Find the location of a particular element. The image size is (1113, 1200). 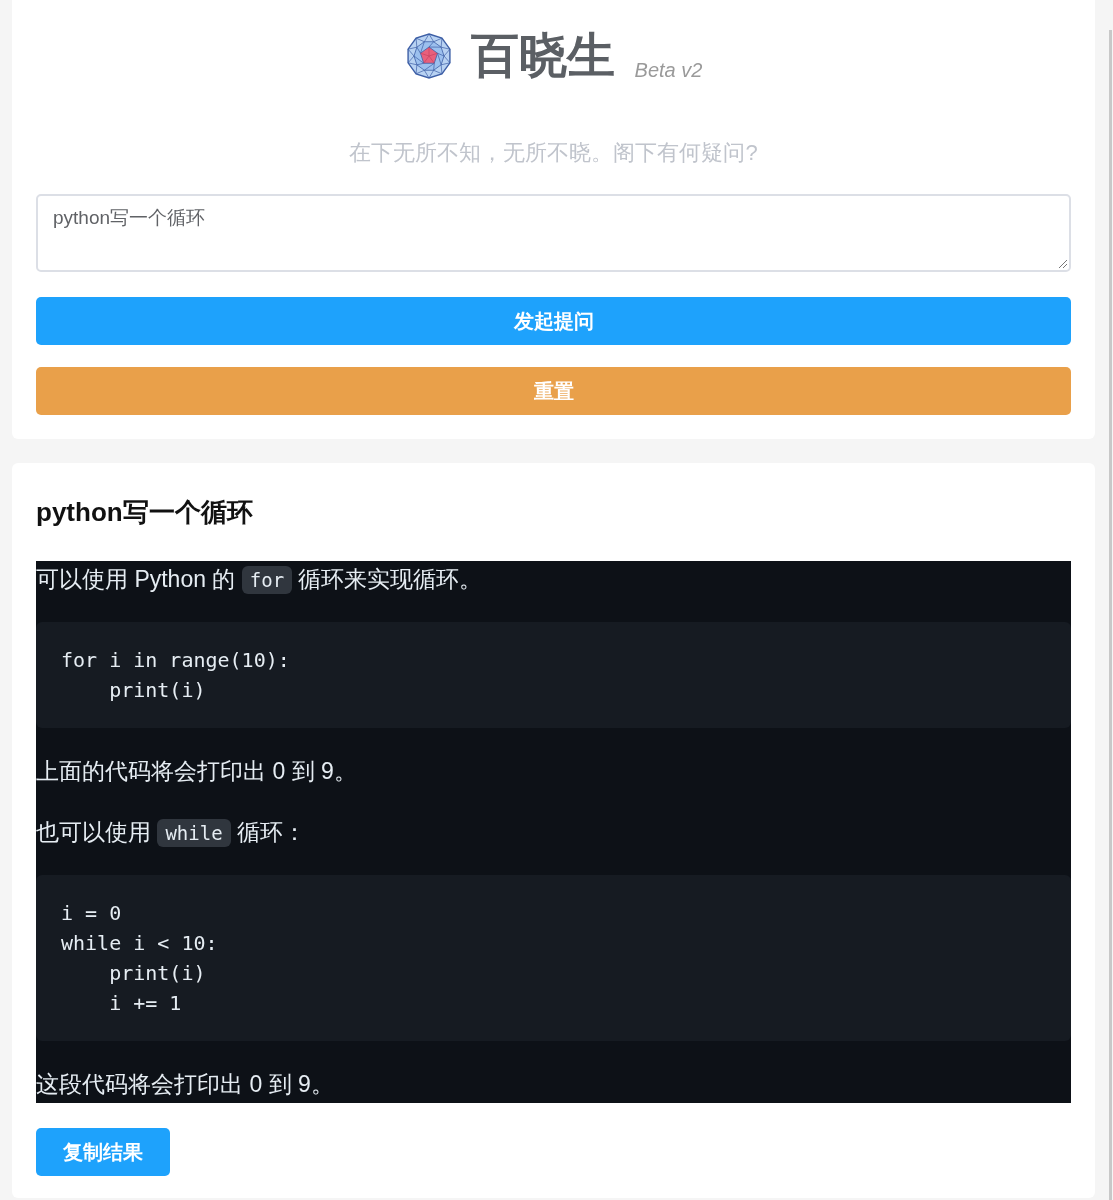

app-title: 百晓生 is located at coordinates (542, 56).